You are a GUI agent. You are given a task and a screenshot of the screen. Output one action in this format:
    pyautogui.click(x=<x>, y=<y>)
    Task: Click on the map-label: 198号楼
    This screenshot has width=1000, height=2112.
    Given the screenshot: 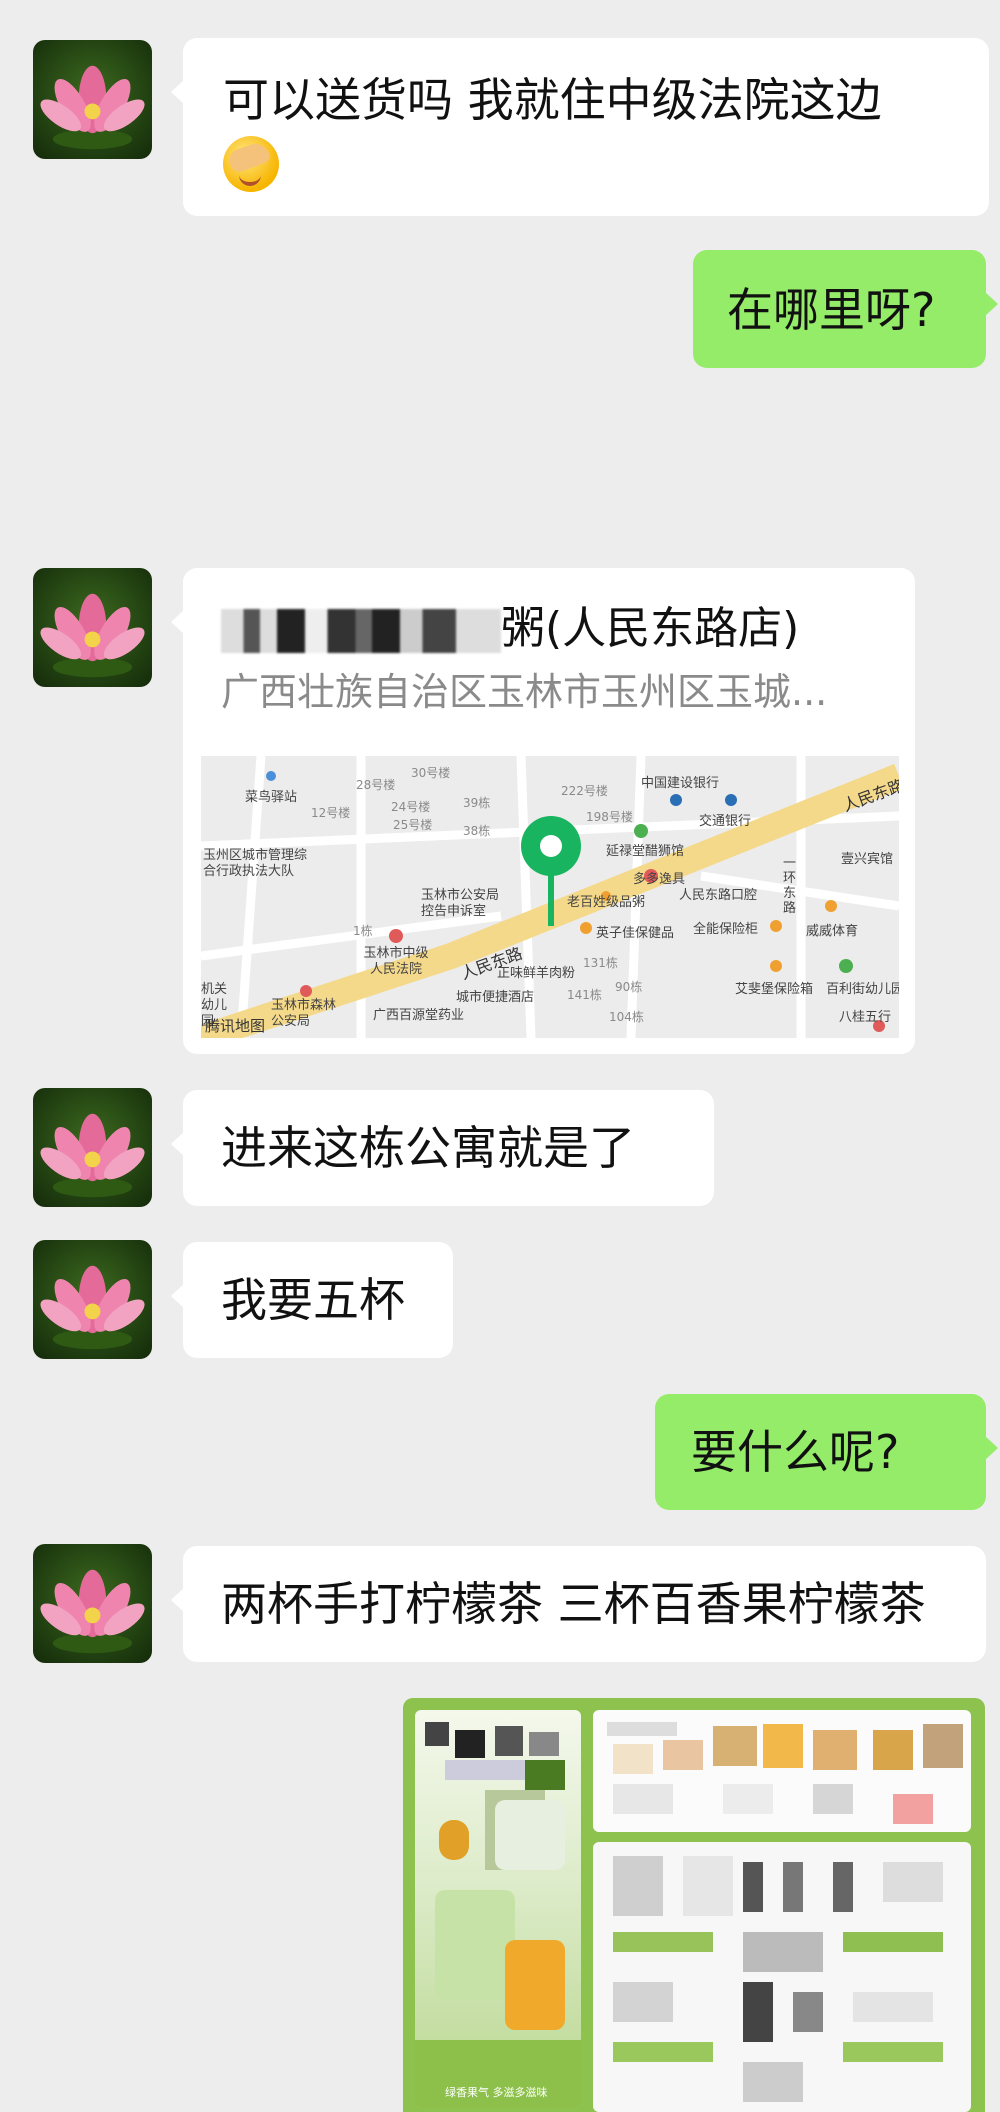 What is the action you would take?
    pyautogui.click(x=609, y=817)
    